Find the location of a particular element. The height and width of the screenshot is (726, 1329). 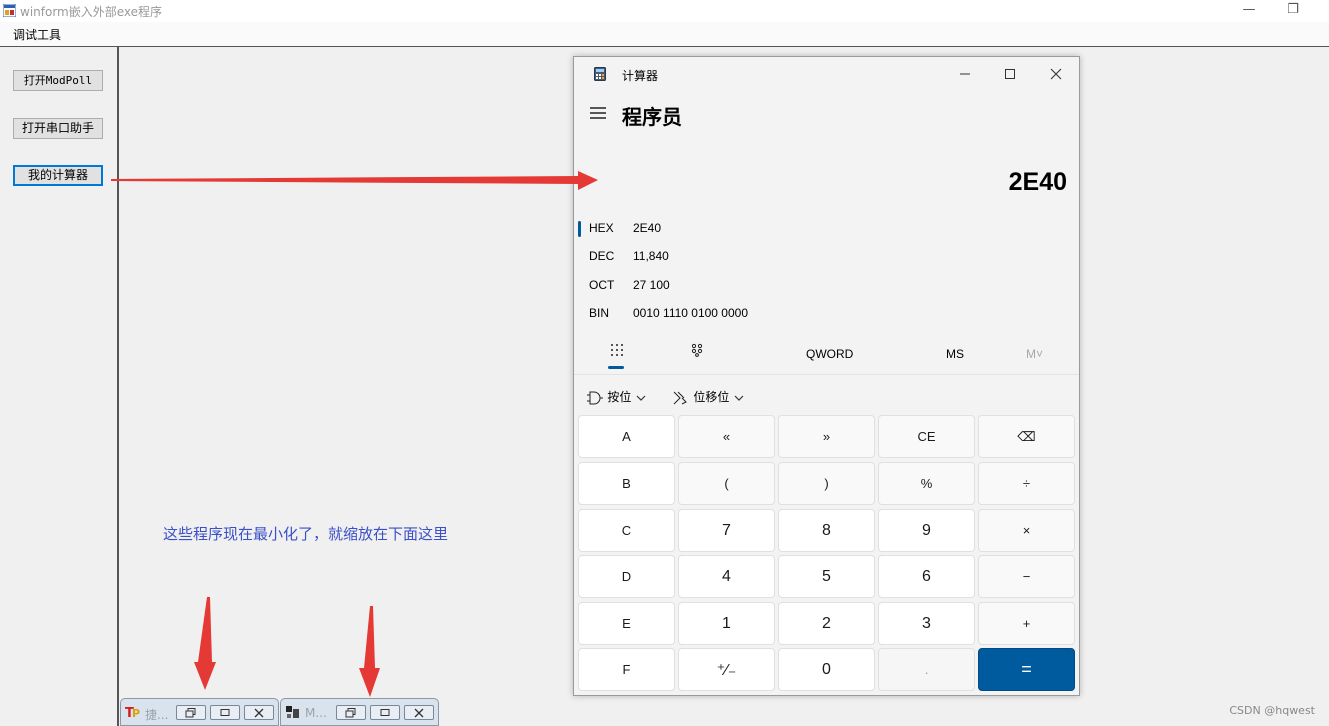

key-add: + is located at coordinates (1026, 623).